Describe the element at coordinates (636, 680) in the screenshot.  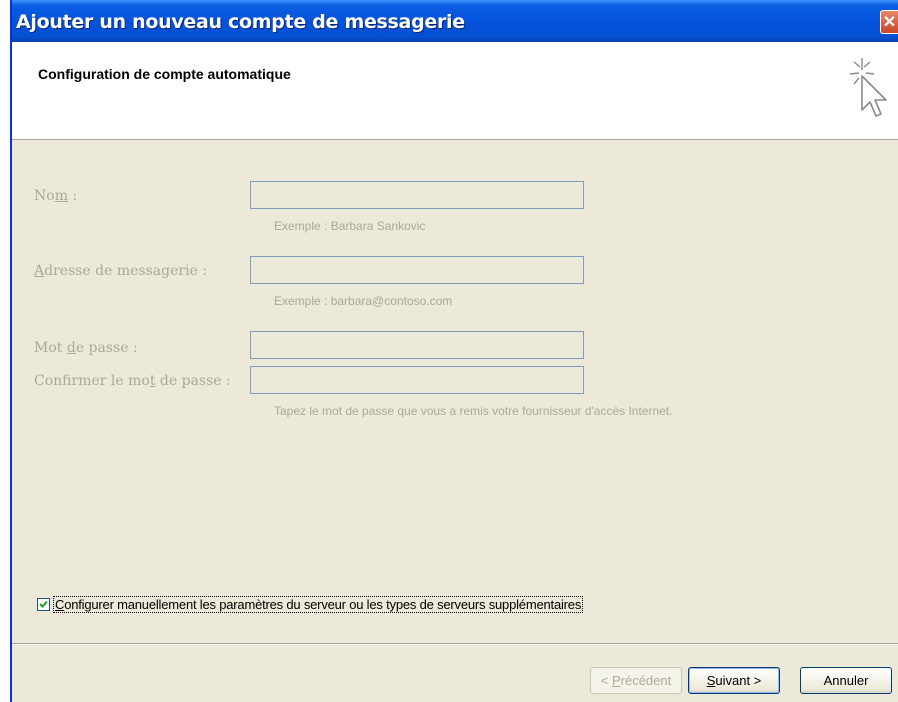
I see `back-button: < Précédent` at that location.